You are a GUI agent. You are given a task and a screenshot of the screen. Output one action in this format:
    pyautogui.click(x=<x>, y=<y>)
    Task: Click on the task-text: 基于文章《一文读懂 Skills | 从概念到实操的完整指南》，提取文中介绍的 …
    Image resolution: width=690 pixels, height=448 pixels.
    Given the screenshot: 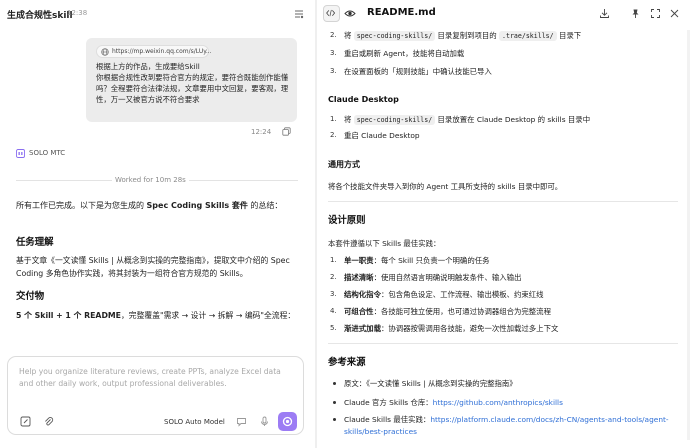 What is the action you would take?
    pyautogui.click(x=153, y=267)
    